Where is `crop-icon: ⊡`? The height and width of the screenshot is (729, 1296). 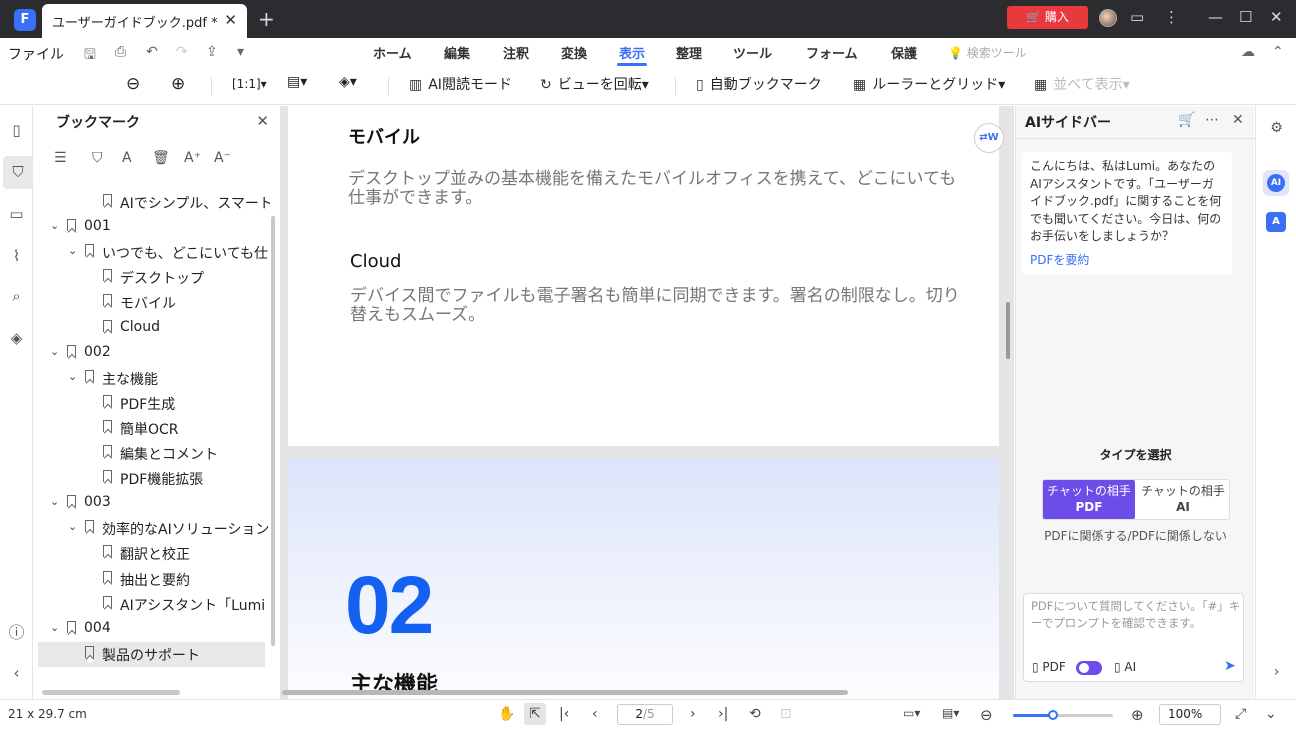
crop-icon: ⊡ is located at coordinates (786, 714).